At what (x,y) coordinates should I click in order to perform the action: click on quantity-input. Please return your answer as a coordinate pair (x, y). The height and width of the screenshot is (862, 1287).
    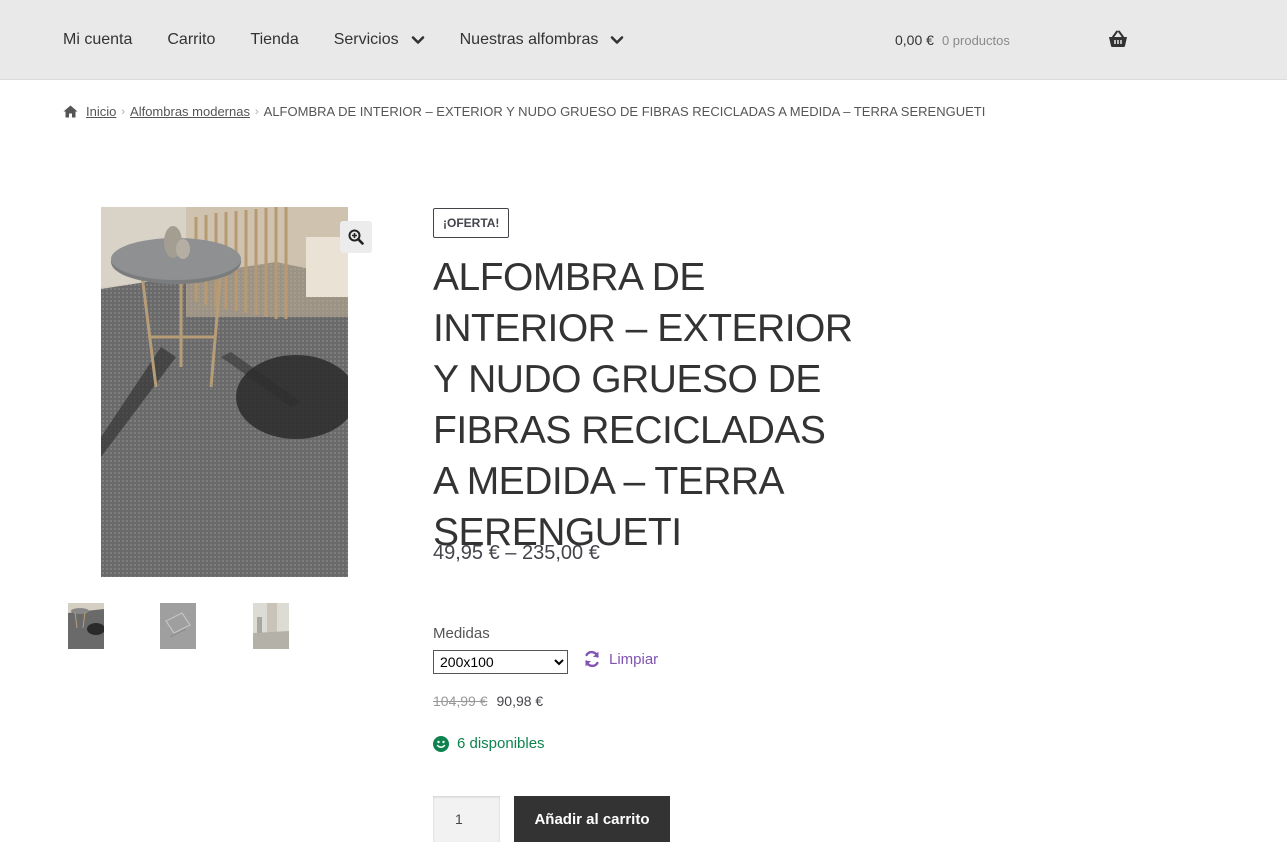
    Looking at the image, I should click on (466, 819).